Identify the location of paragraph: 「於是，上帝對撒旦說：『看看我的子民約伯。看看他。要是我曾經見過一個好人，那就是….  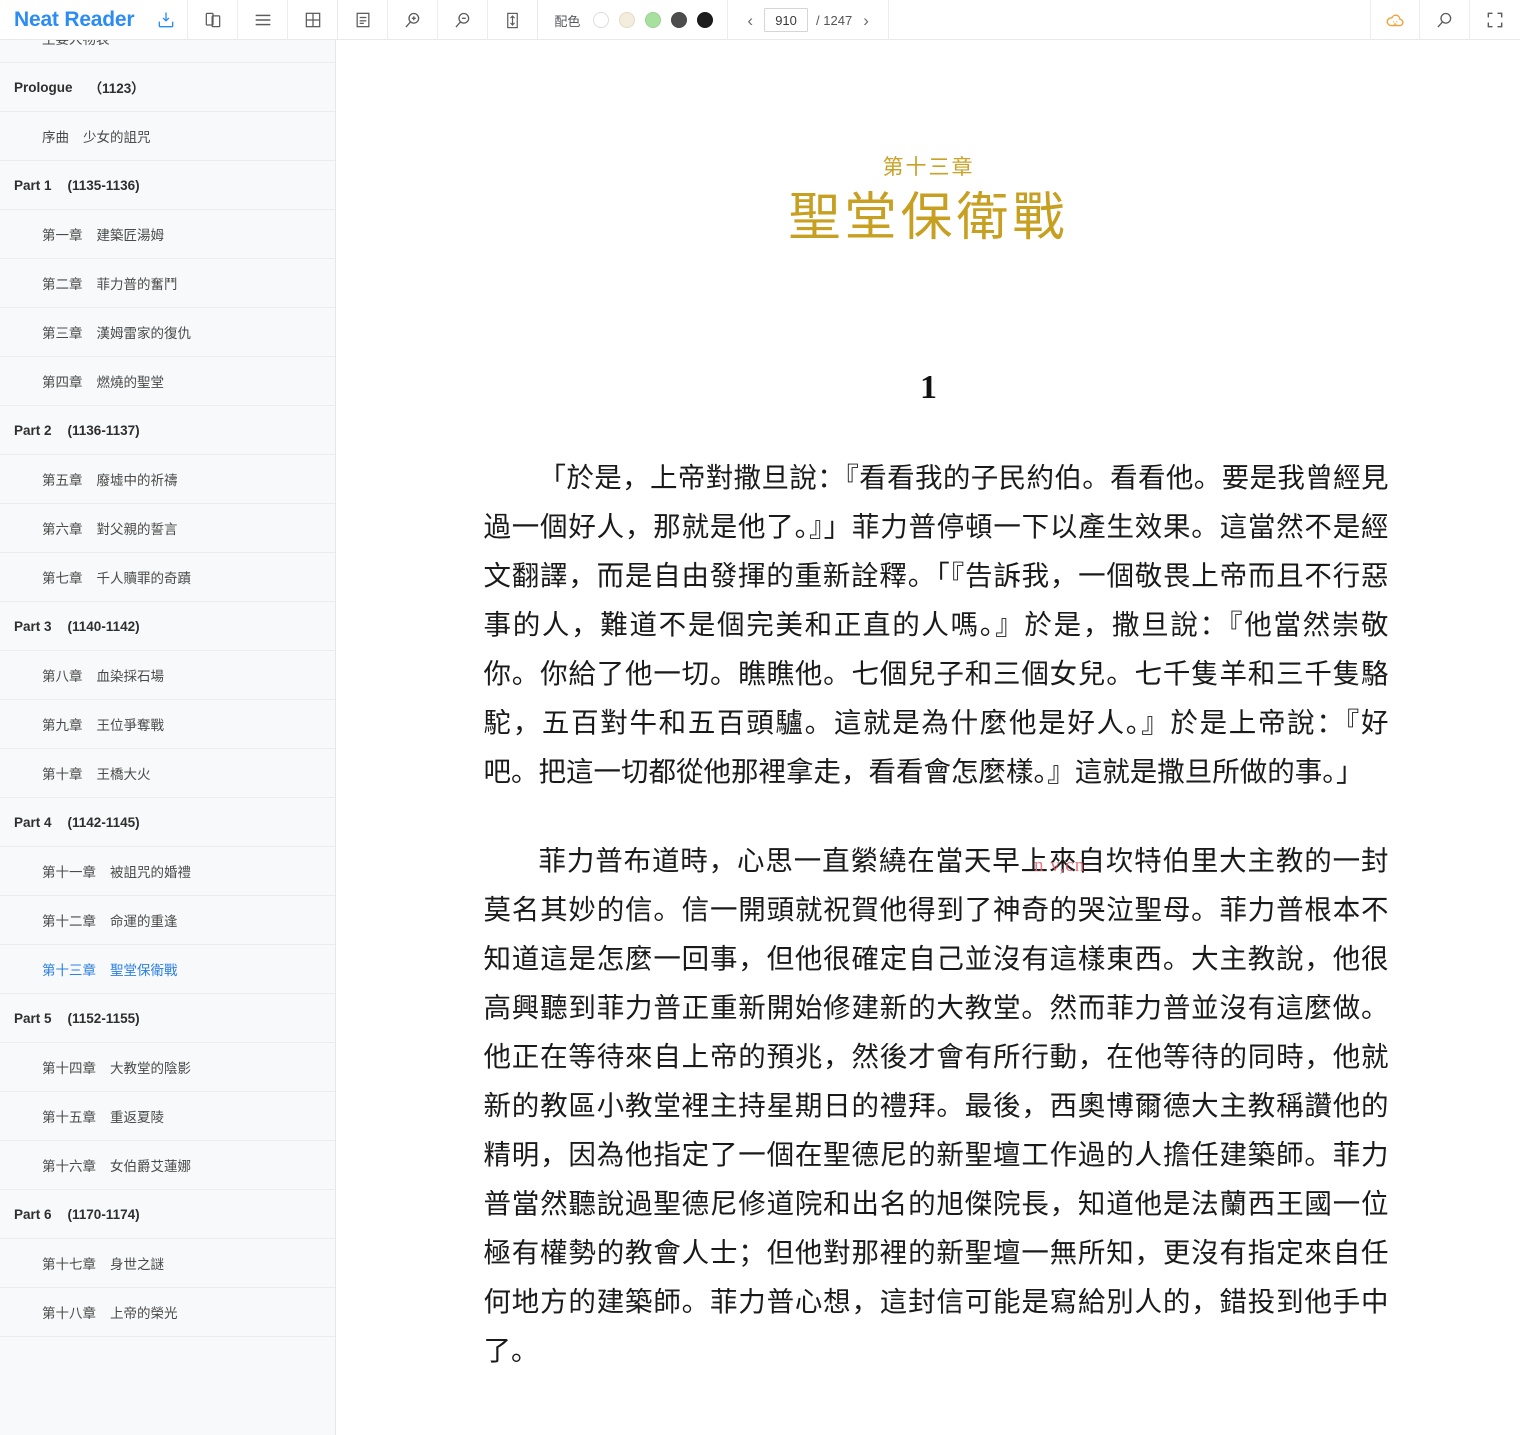
(936, 625).